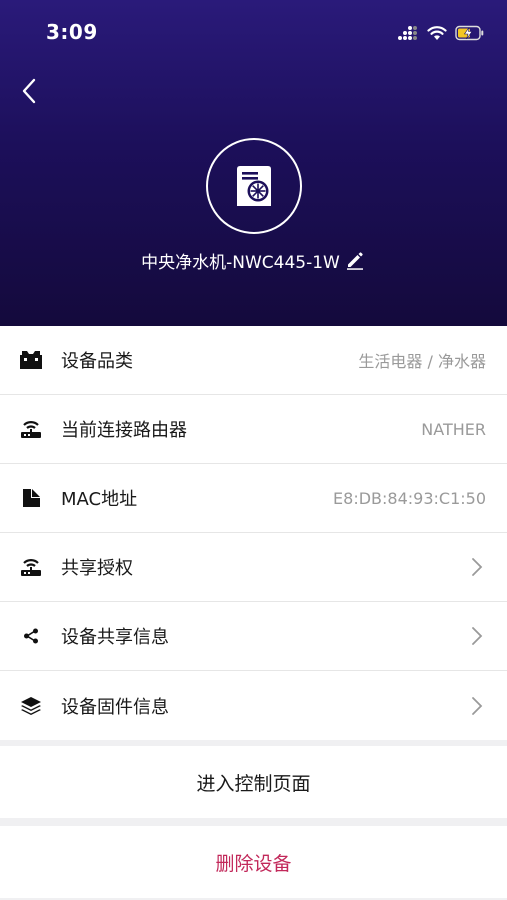 This screenshot has width=507, height=900. What do you see at coordinates (31, 706) in the screenshot?
I see `layers-icon` at bounding box center [31, 706].